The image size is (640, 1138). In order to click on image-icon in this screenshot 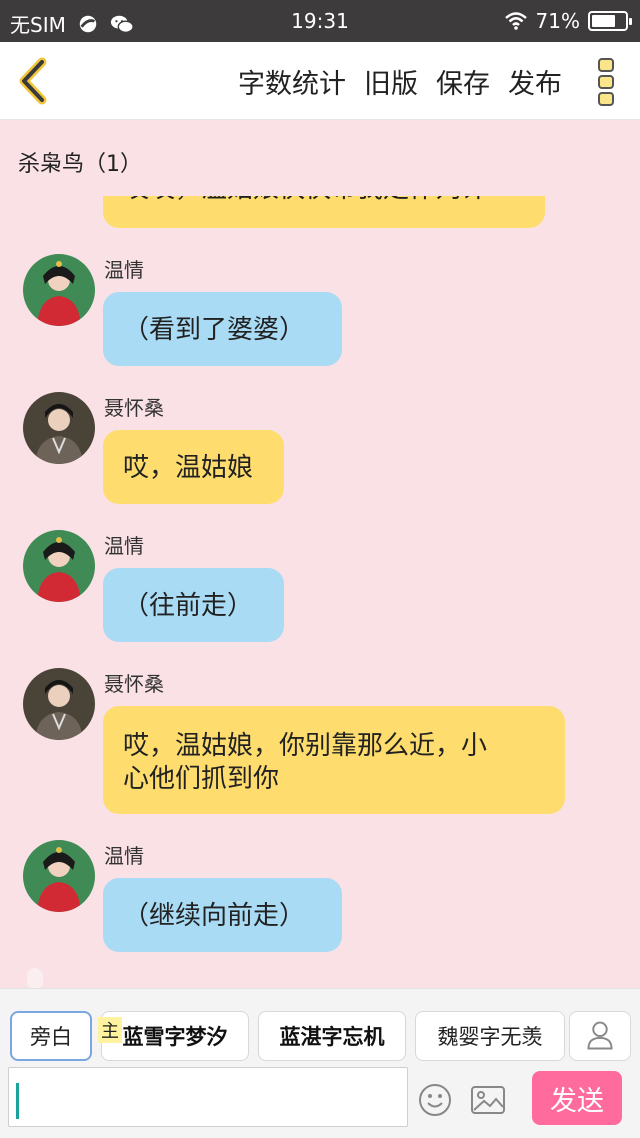, I will do `click(488, 1100)`.